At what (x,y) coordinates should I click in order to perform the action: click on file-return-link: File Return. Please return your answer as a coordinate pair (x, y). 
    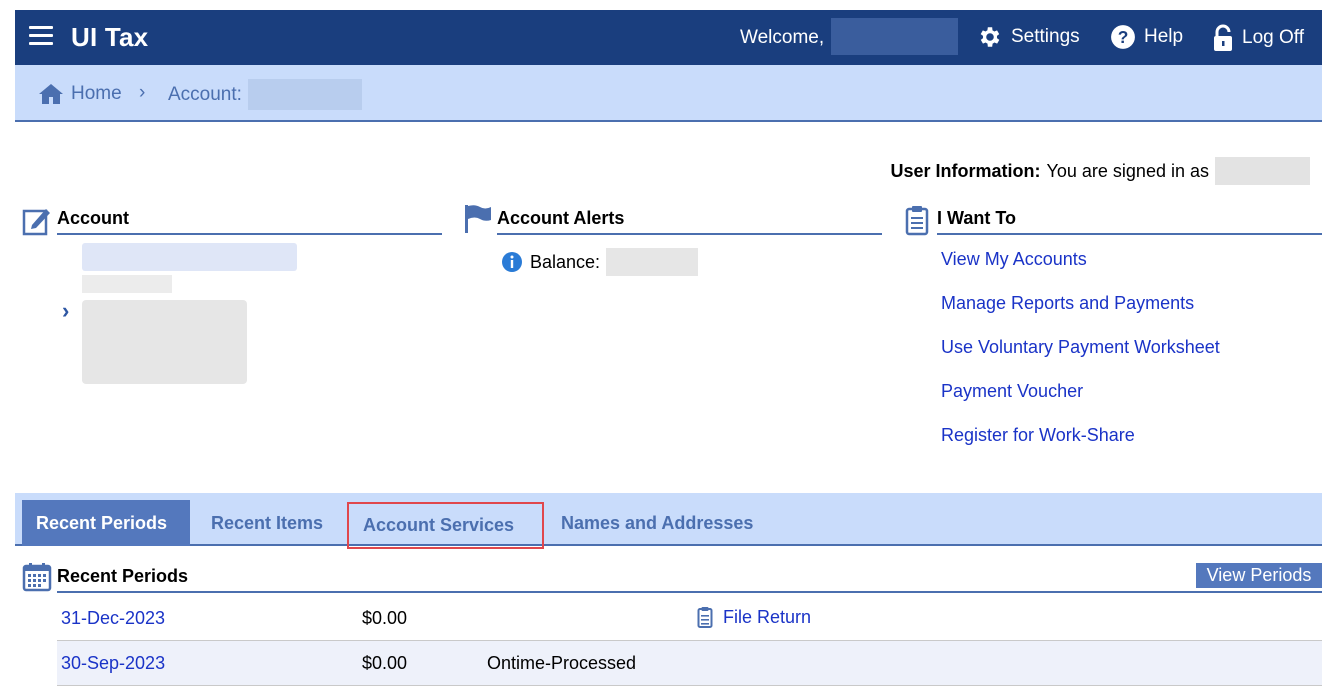
    Looking at the image, I should click on (754, 617).